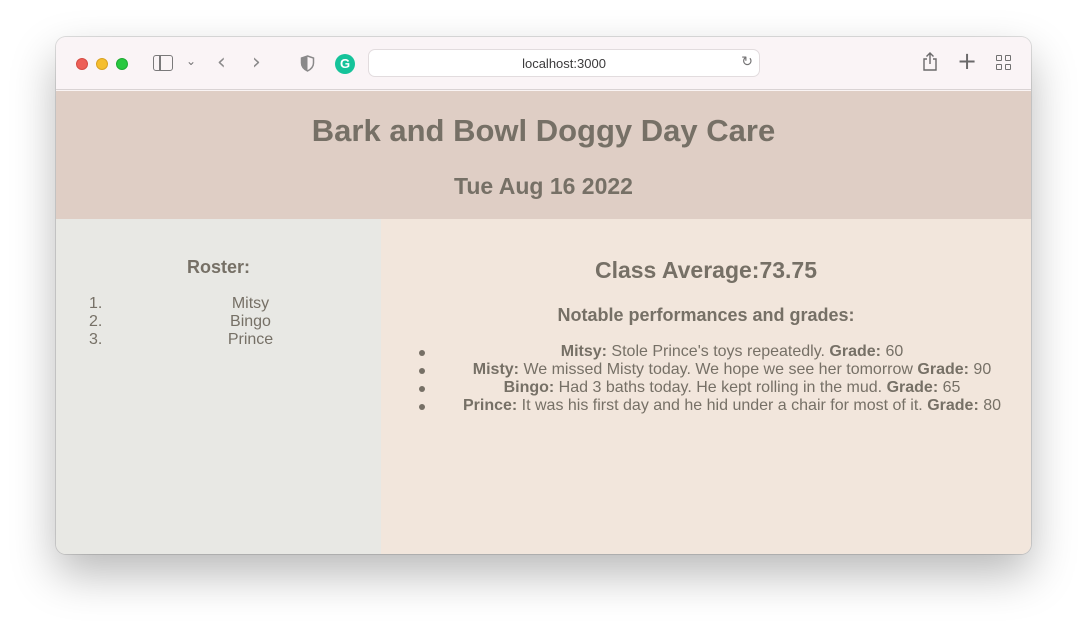 The width and height of the screenshot is (1087, 629). What do you see at coordinates (218, 304) in the screenshot?
I see `roster-item: 1. Mitsy` at bounding box center [218, 304].